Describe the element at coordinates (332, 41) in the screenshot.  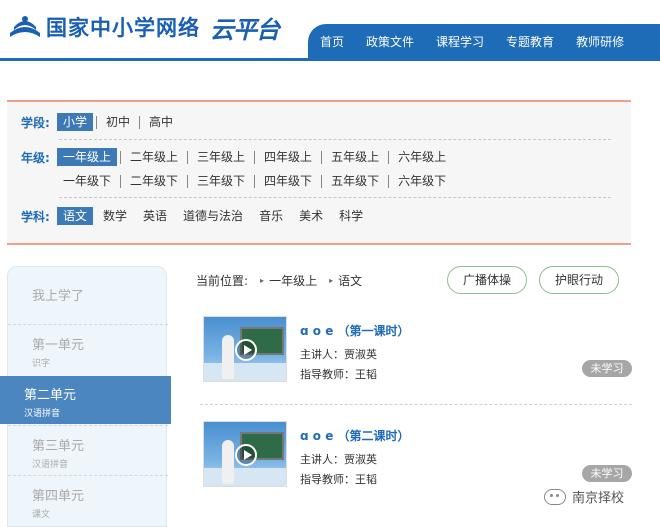
I see `nav-home: 首页` at that location.